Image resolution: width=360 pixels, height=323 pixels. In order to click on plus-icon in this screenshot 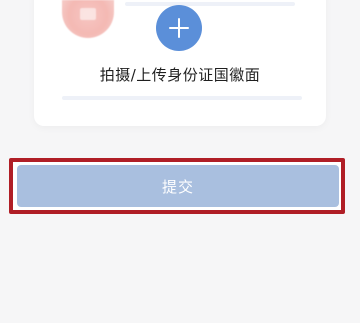, I will do `click(179, 28)`.